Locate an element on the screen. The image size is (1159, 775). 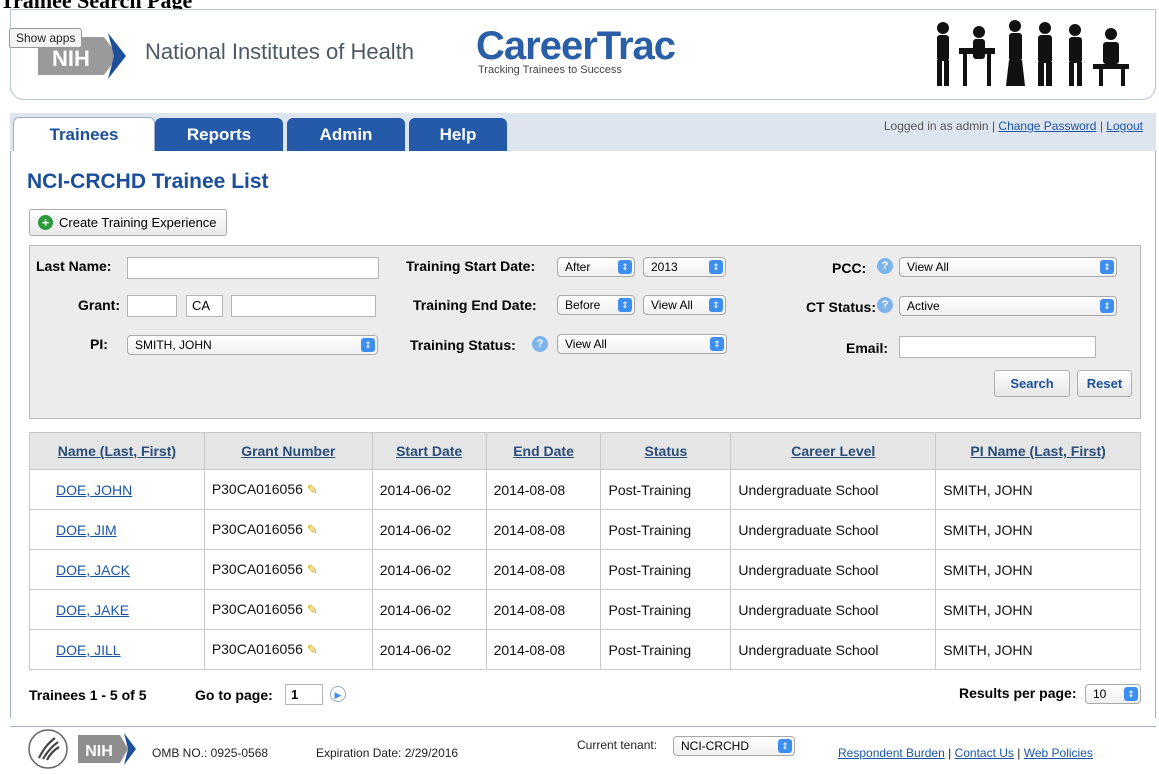
name-cell: DOE, JIM is located at coordinates (117, 529).